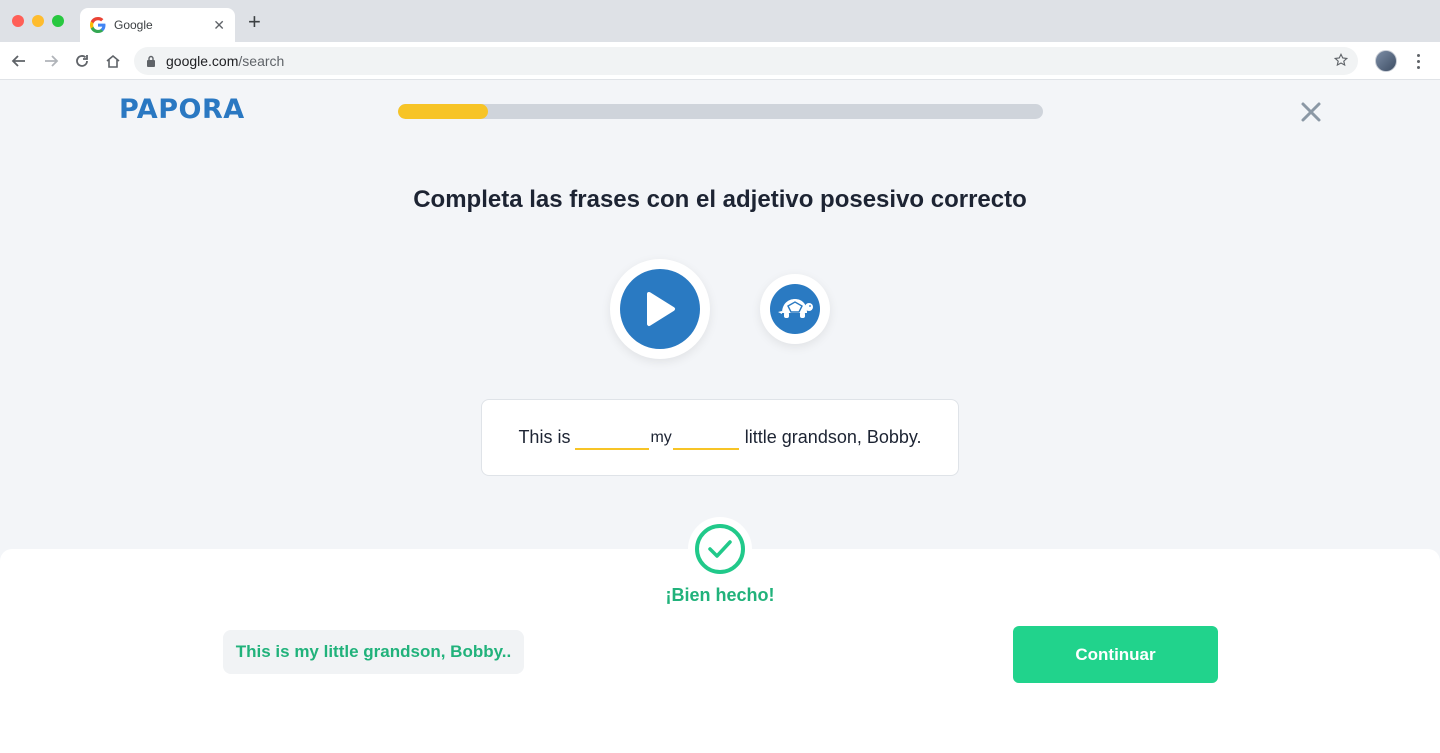  Describe the element at coordinates (82, 61) in the screenshot. I see `reload-icon` at that location.